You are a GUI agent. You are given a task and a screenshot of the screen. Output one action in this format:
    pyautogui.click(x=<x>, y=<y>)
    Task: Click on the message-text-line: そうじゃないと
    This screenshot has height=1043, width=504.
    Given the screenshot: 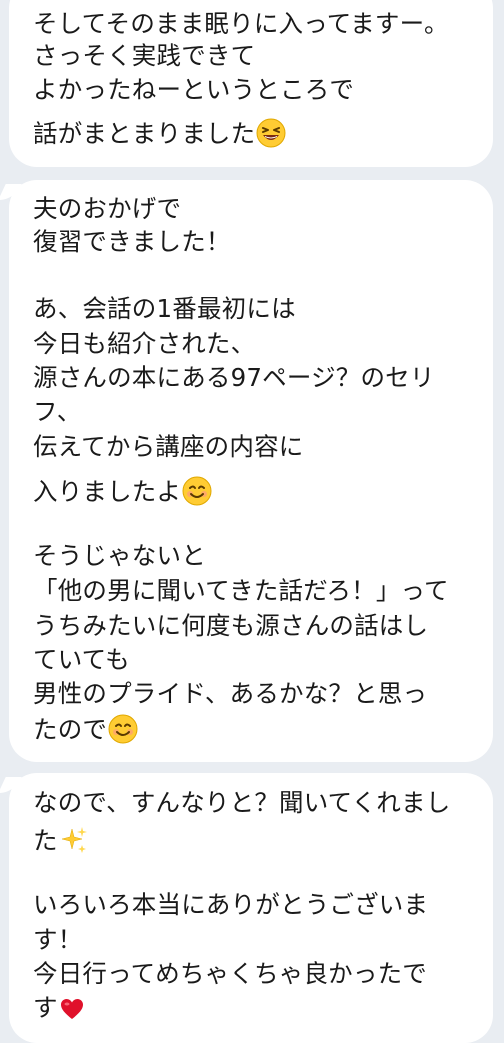 What is the action you would take?
    pyautogui.click(x=119, y=555)
    